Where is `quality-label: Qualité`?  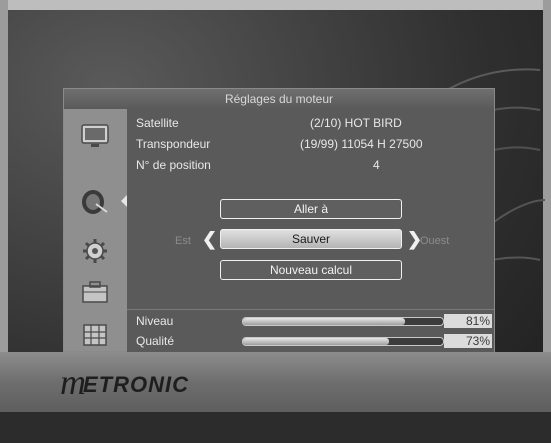
quality-label: Qualité is located at coordinates (155, 341).